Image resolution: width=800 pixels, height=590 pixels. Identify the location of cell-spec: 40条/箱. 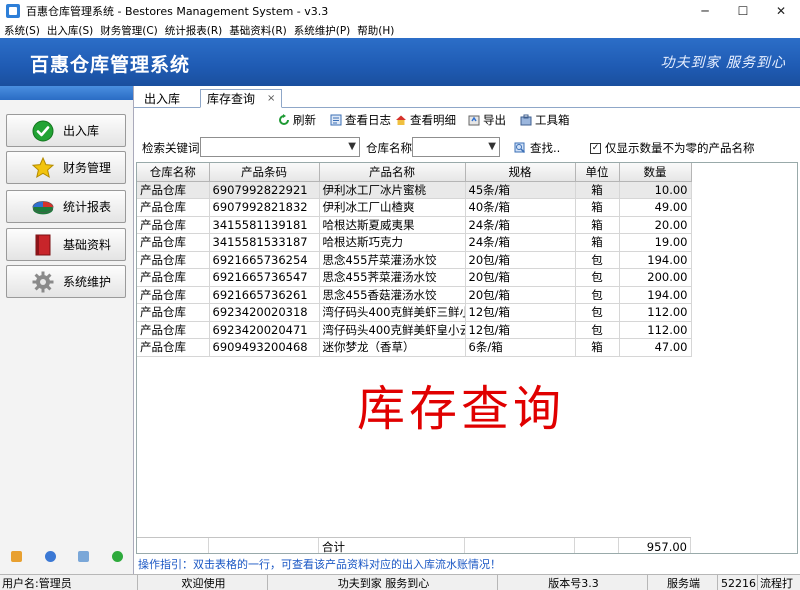
(520, 207).